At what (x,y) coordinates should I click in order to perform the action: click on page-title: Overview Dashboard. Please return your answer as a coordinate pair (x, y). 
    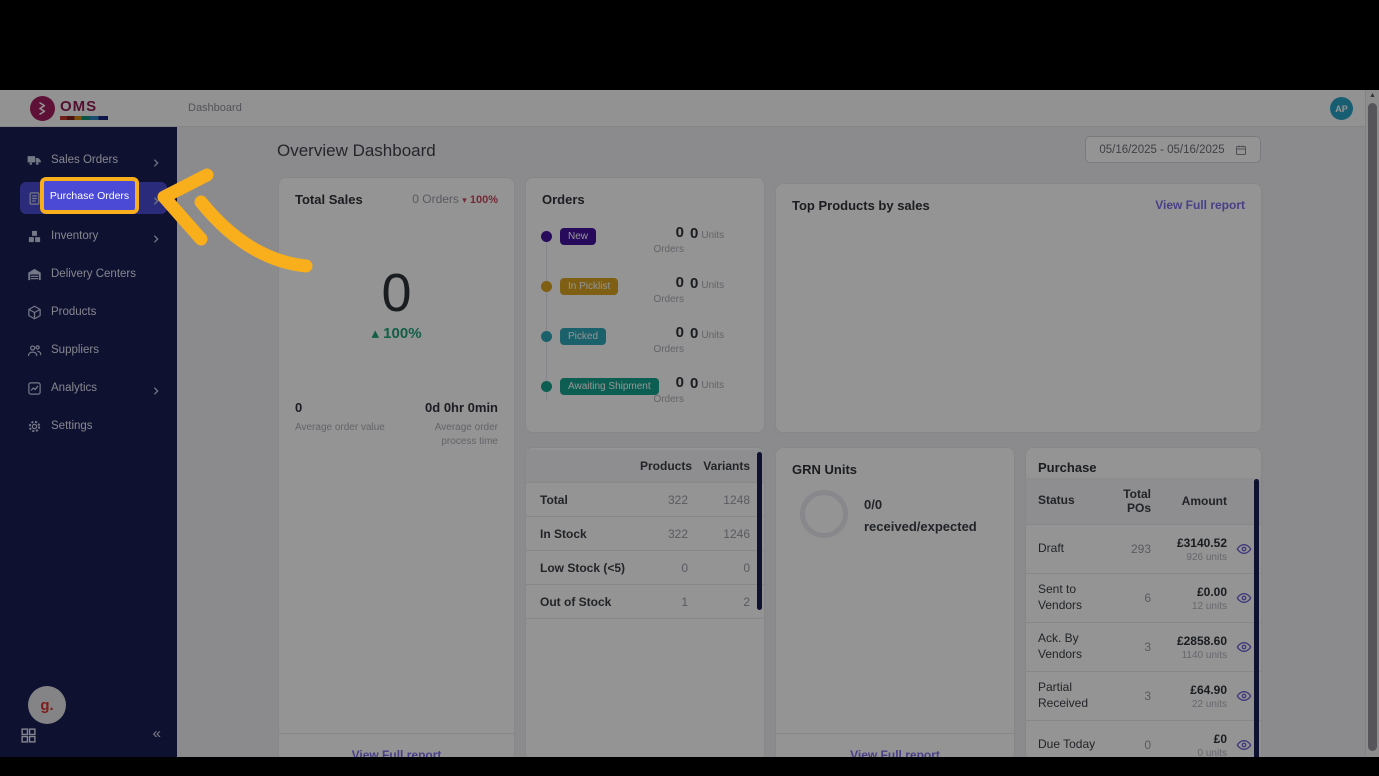
    Looking at the image, I should click on (356, 150).